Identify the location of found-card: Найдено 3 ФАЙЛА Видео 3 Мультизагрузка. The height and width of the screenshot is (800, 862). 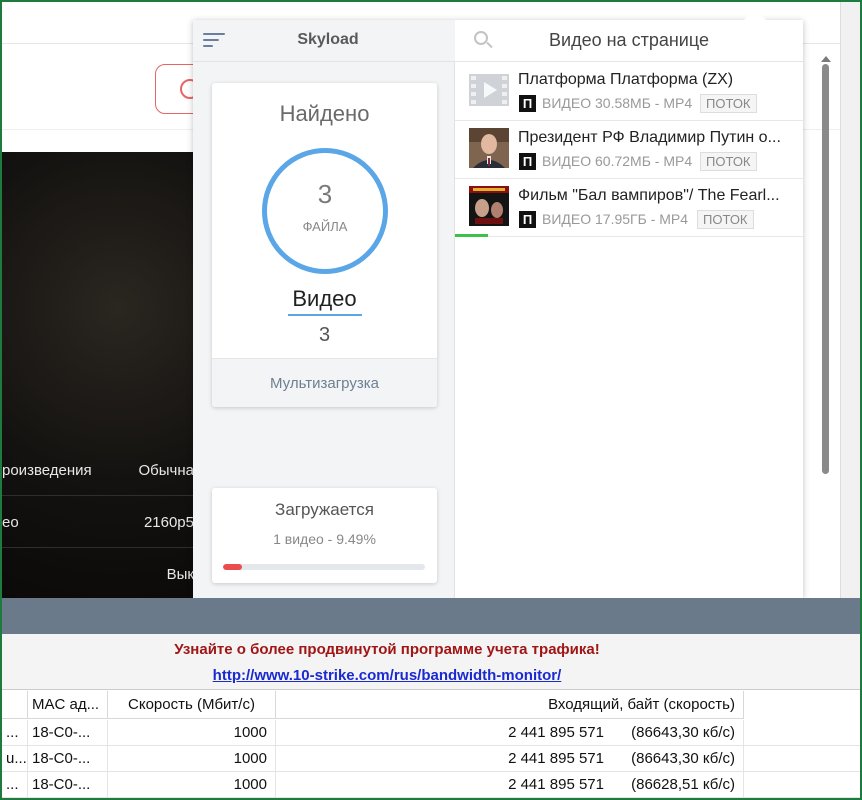
(324, 245).